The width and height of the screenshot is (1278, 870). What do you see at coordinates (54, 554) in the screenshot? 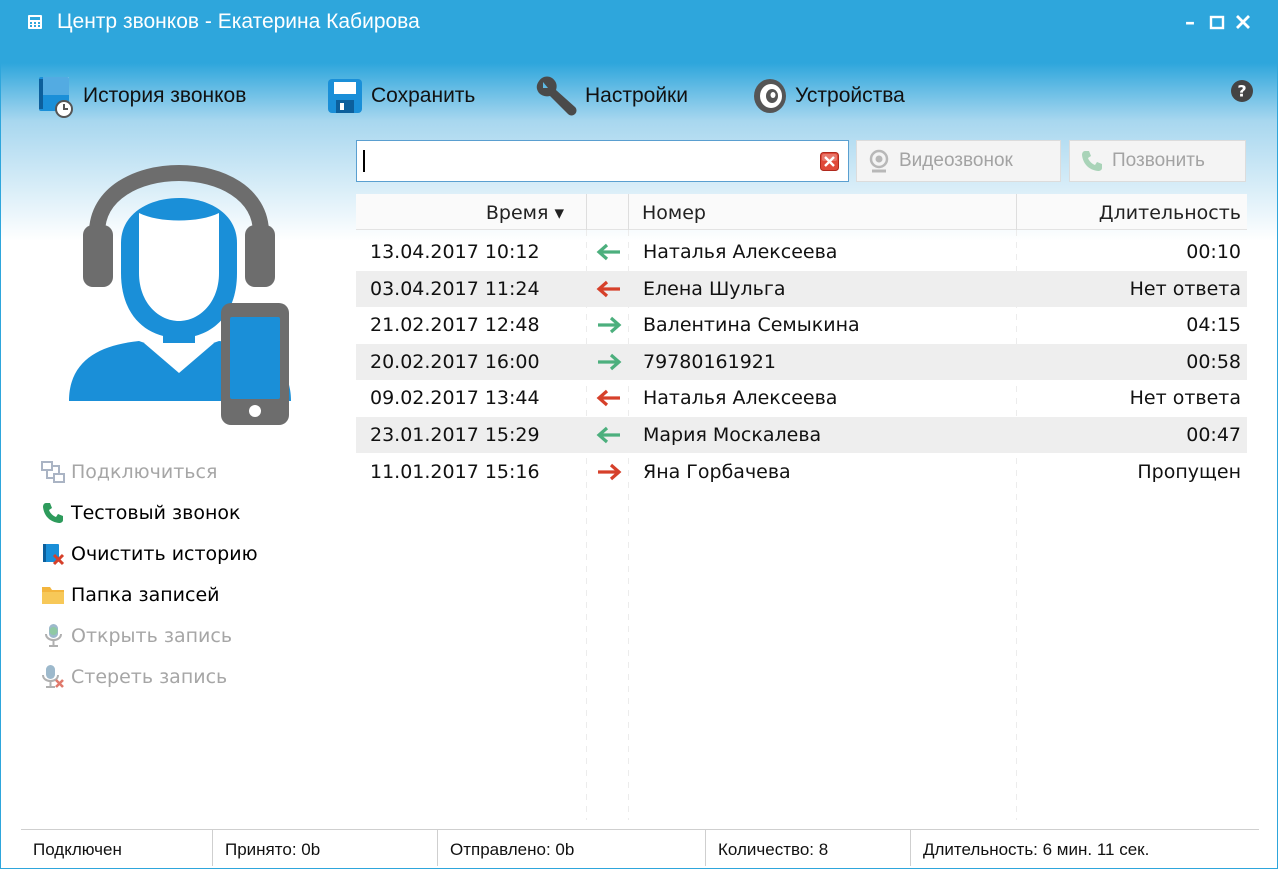
I see `clear-history-icon` at bounding box center [54, 554].